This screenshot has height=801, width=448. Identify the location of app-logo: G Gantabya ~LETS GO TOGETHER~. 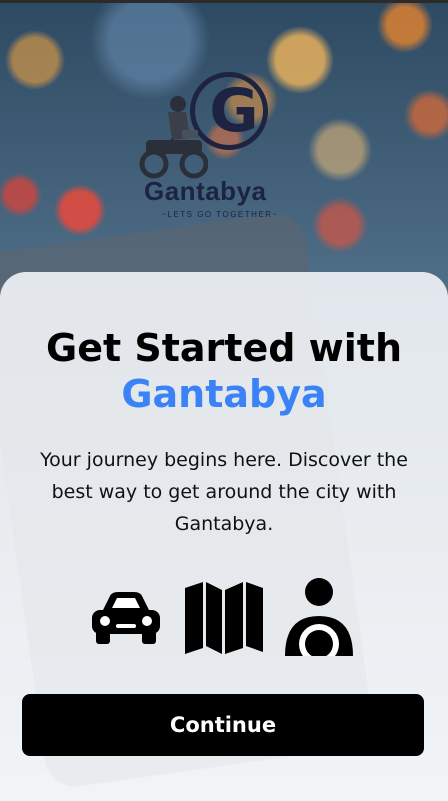
(218, 150).